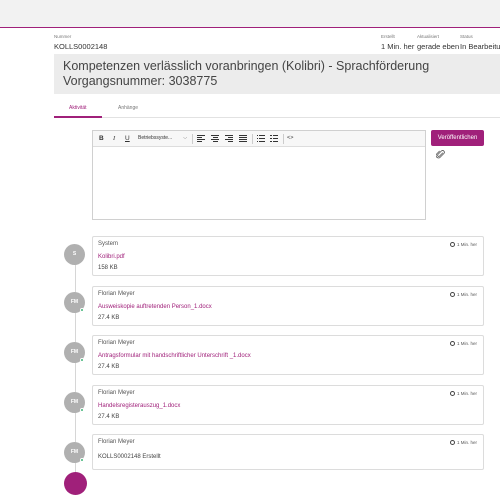 This screenshot has height=500, width=500. Describe the element at coordinates (78, 108) in the screenshot. I see `tab-aktivitaet: Aktivität` at that location.